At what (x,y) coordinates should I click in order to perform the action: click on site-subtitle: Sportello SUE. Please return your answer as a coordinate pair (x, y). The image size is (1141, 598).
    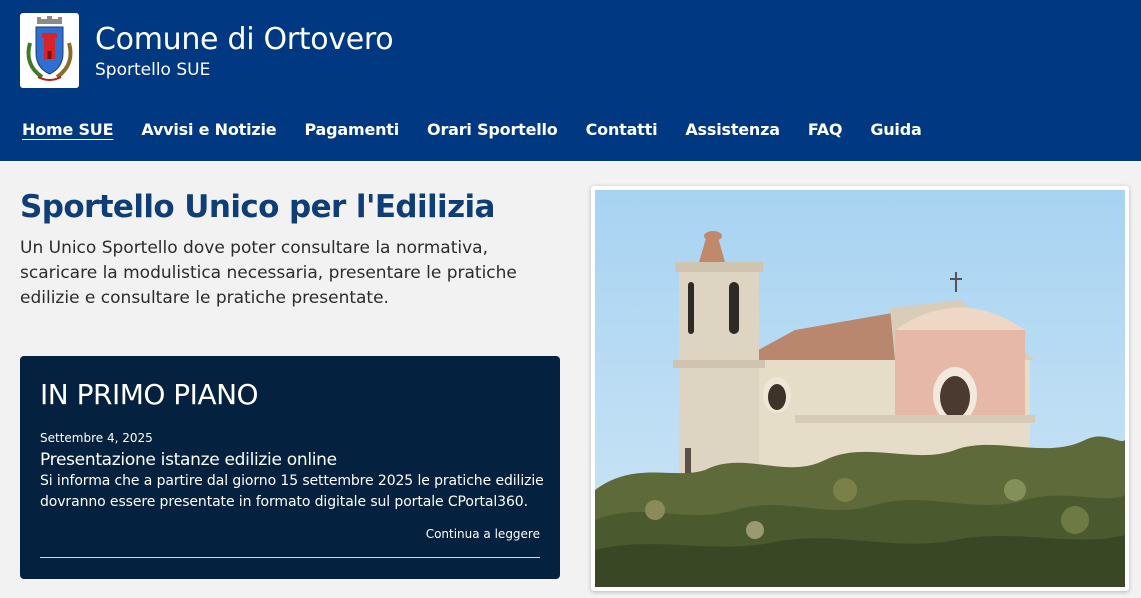
    Looking at the image, I should click on (153, 70).